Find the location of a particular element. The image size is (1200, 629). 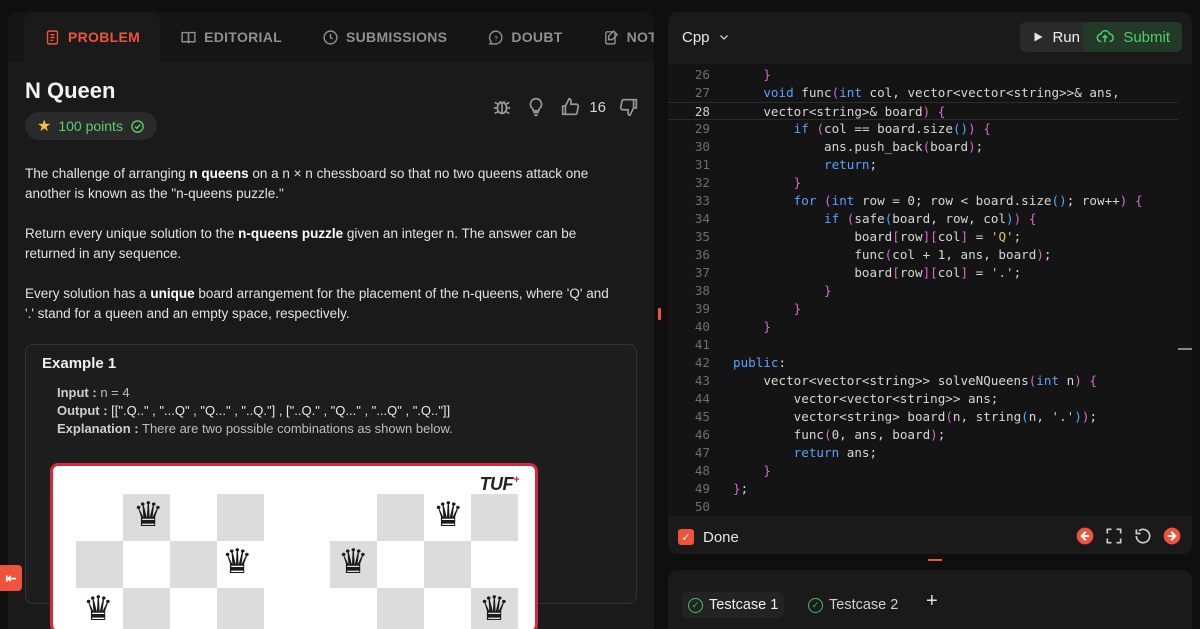

tab-problem: PROBLEM is located at coordinates (92, 37).